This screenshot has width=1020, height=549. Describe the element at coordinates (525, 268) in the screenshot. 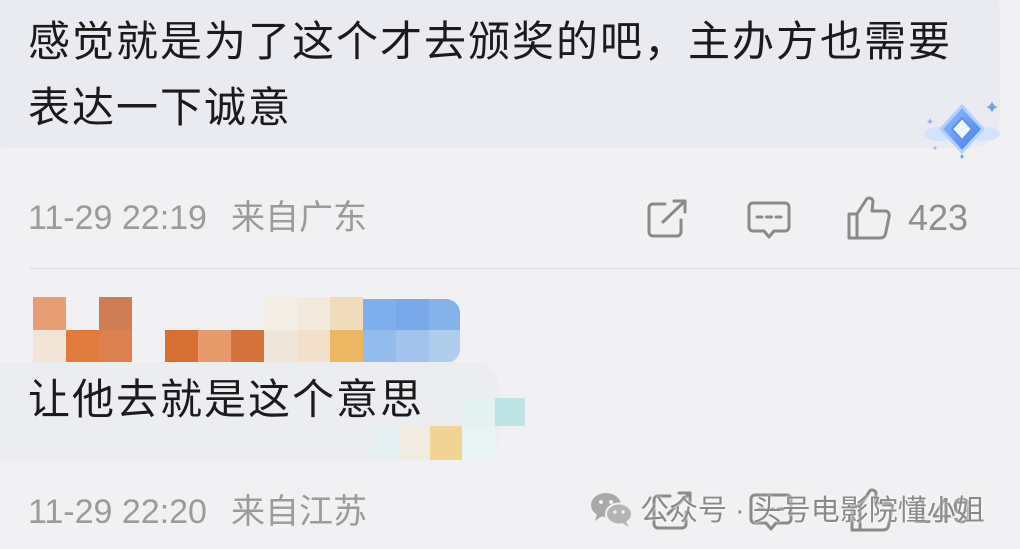

I see `divider` at that location.